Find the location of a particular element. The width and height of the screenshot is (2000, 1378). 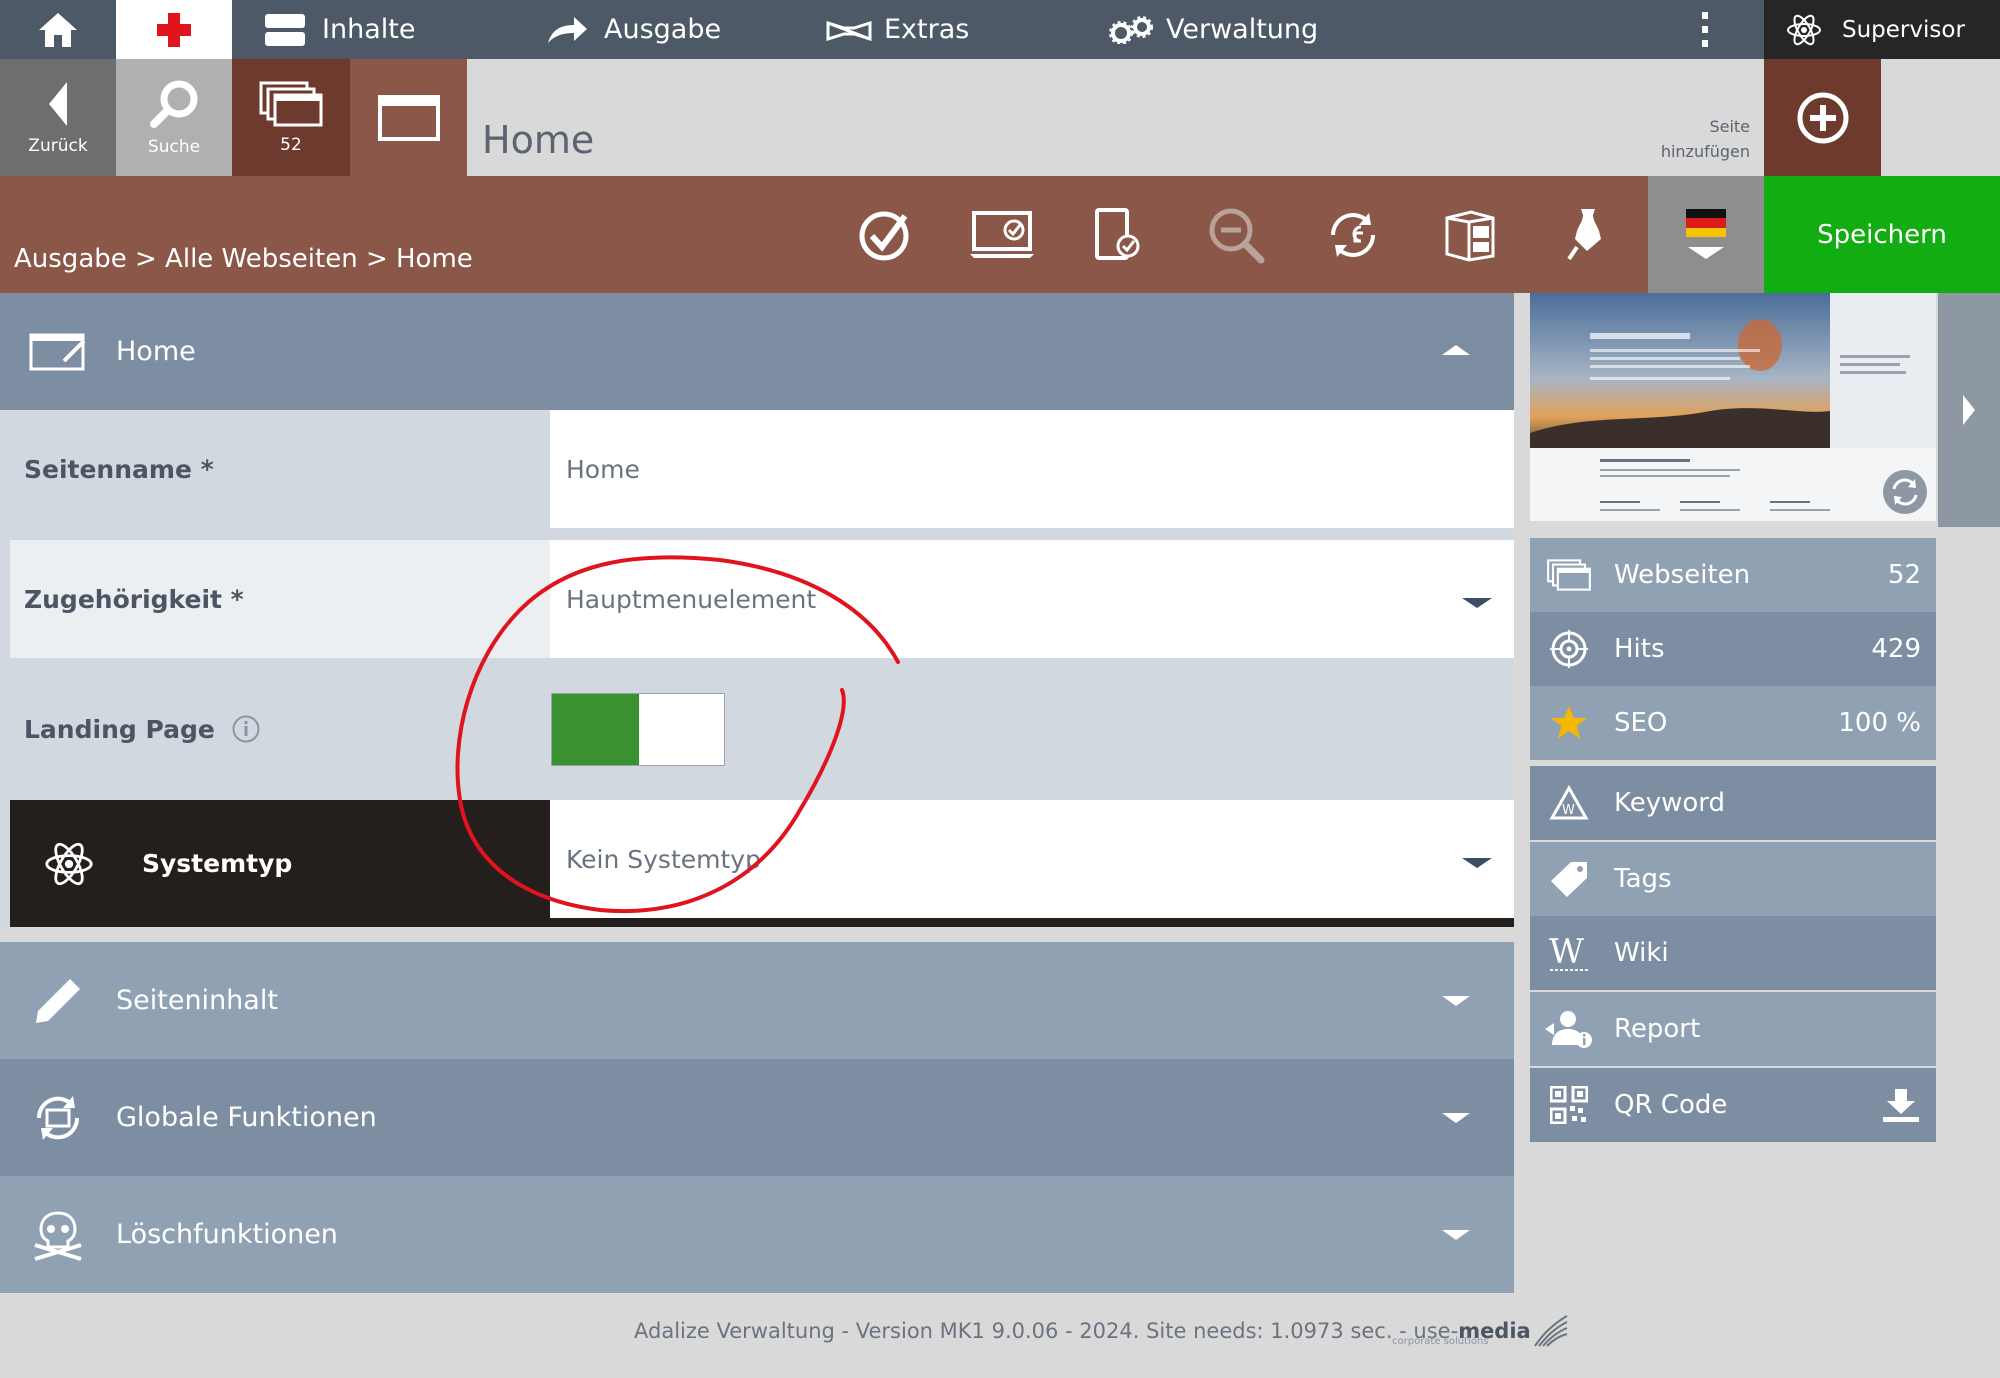

footer-brand-sub: corporate solutions is located at coordinates (1440, 1341).